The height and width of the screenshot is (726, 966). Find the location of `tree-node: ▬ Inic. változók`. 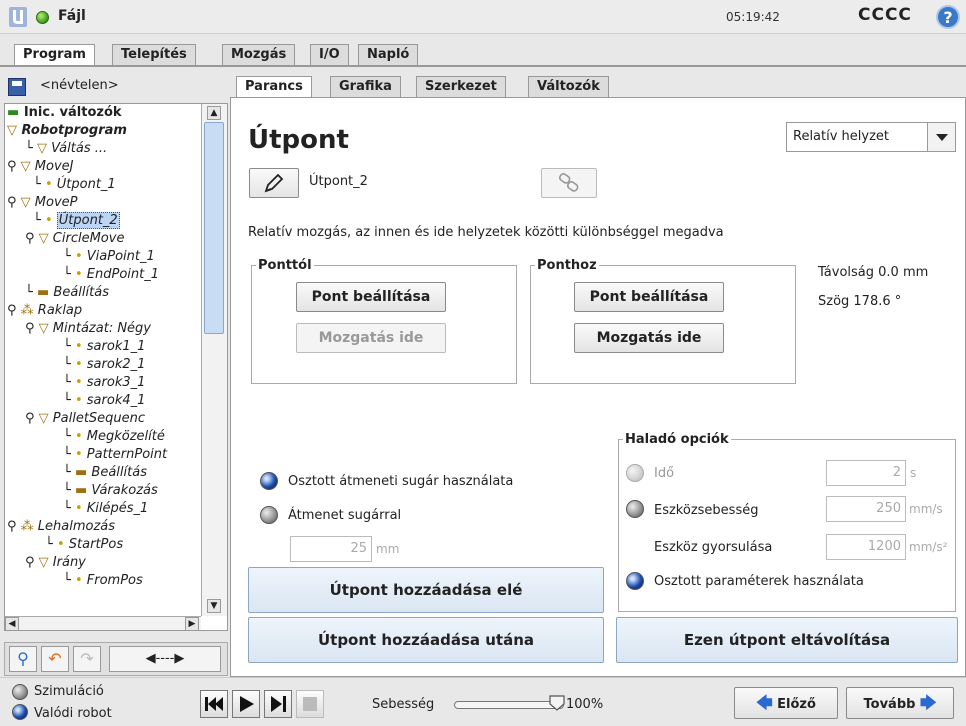

tree-node: ▬ Inic. változók is located at coordinates (64, 113).